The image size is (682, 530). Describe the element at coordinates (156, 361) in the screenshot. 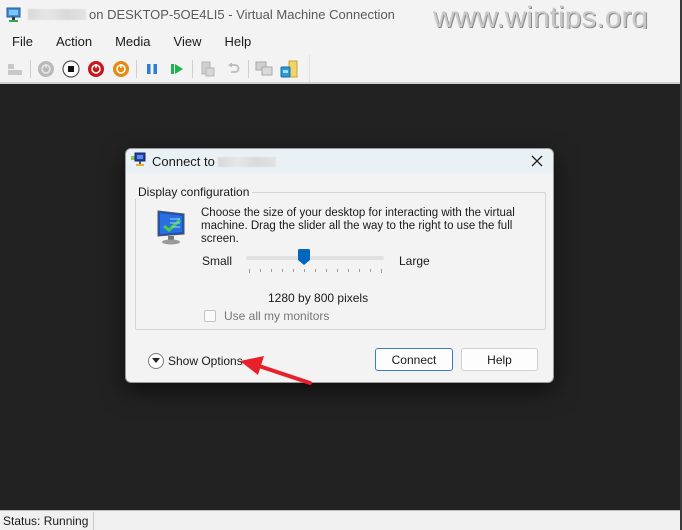

I see `expand-chevron-icon` at that location.